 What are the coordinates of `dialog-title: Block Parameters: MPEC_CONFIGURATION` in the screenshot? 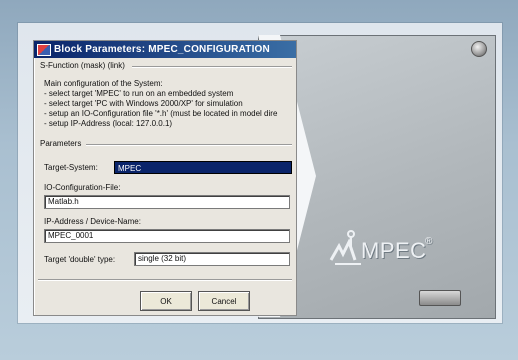 It's located at (162, 49).